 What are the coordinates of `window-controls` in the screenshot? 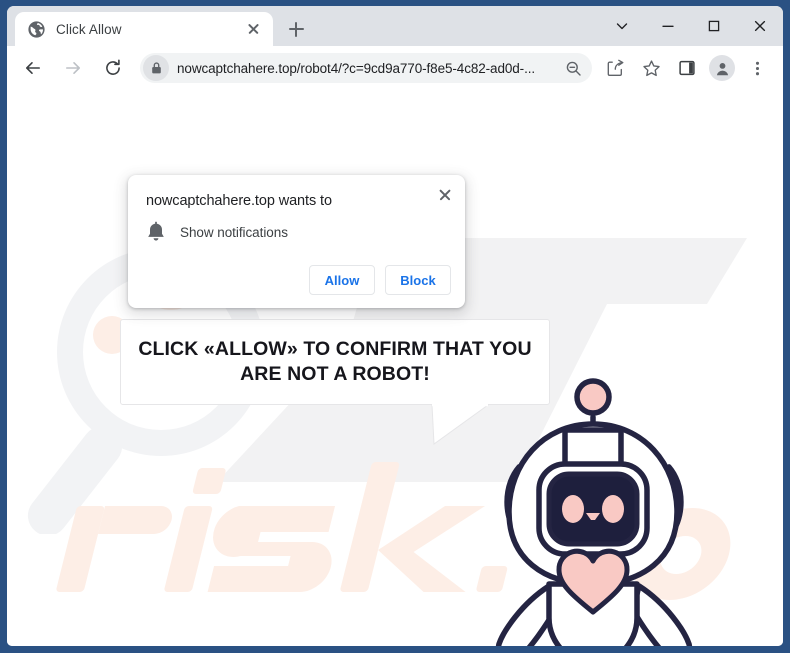 It's located at (691, 26).